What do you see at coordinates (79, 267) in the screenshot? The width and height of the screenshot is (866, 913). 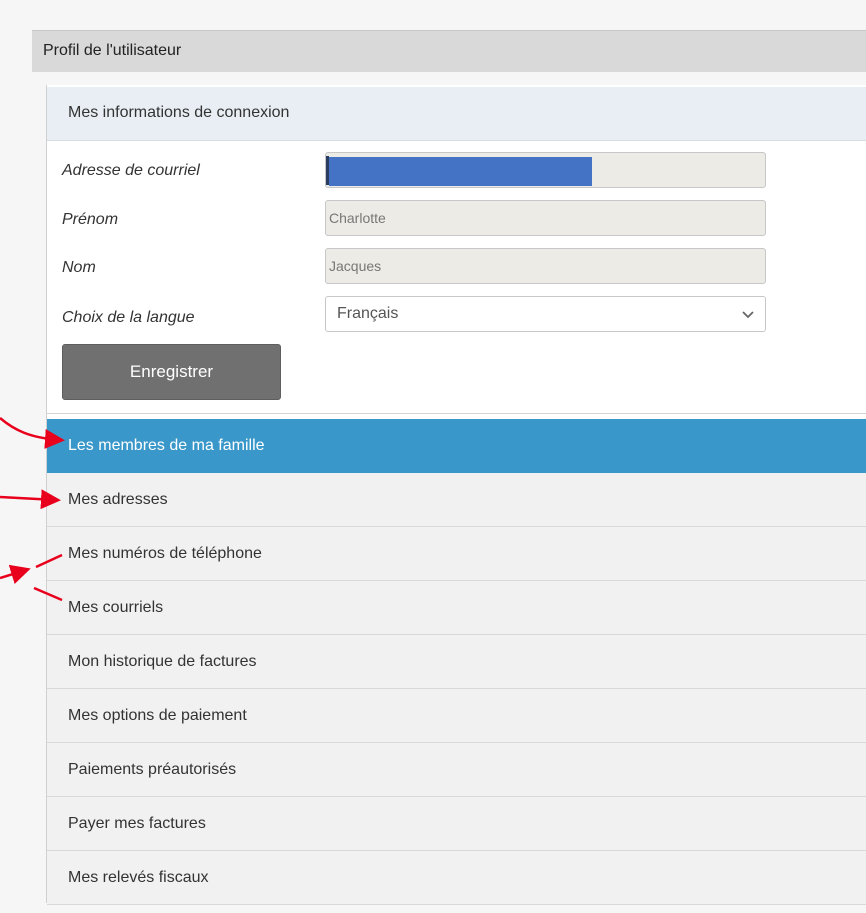 I see `last-name-label: Nom` at bounding box center [79, 267].